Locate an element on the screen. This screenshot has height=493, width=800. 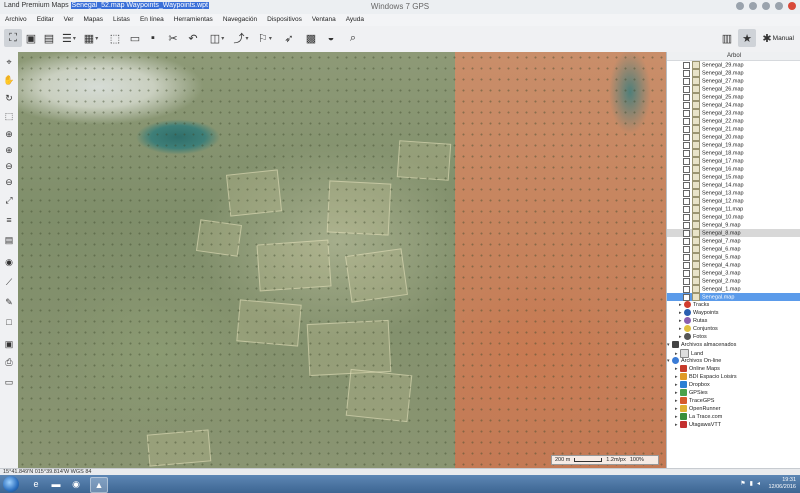
tree-item-map: Senegal_17.map is located at coordinates (733, 161).